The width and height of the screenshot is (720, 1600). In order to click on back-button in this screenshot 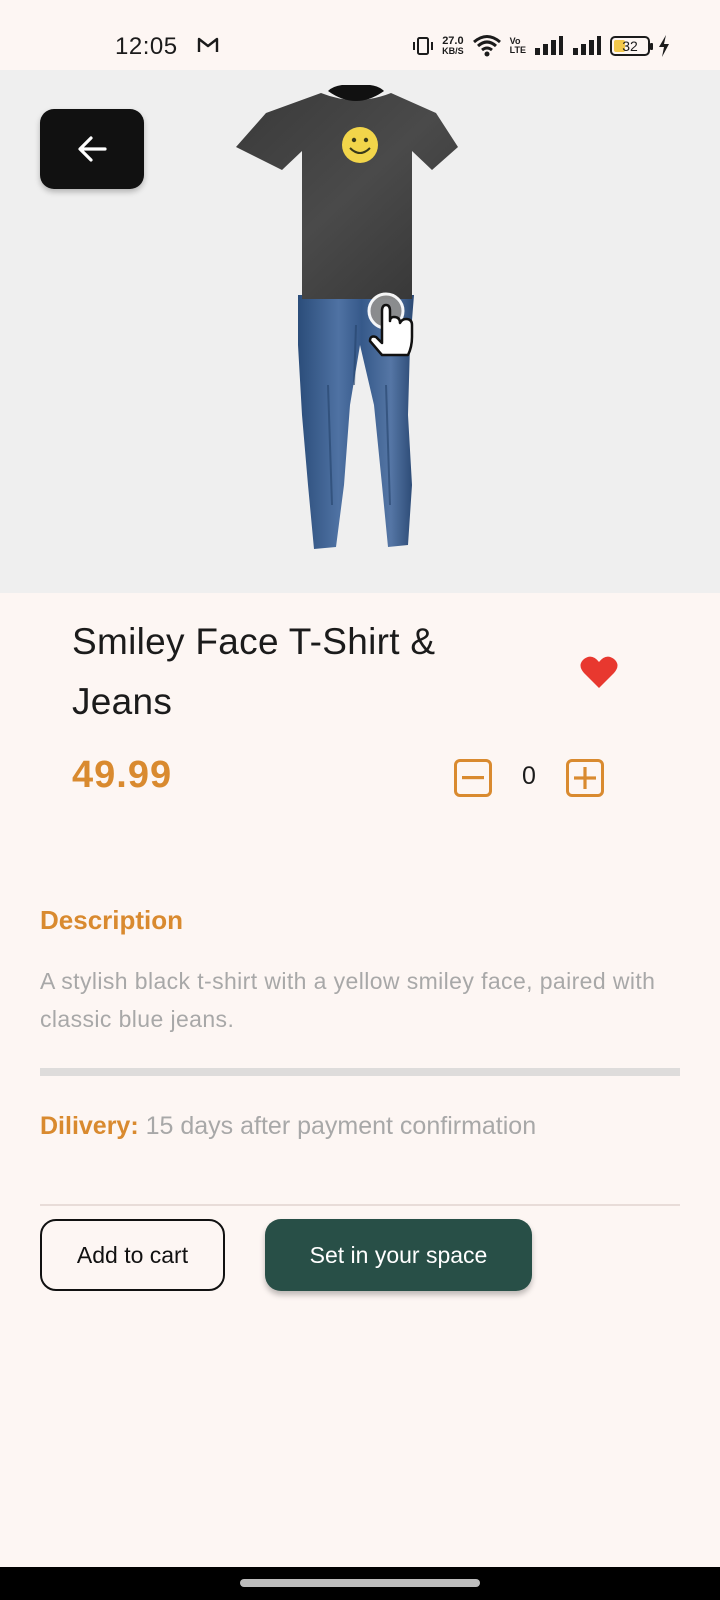, I will do `click(92, 149)`.